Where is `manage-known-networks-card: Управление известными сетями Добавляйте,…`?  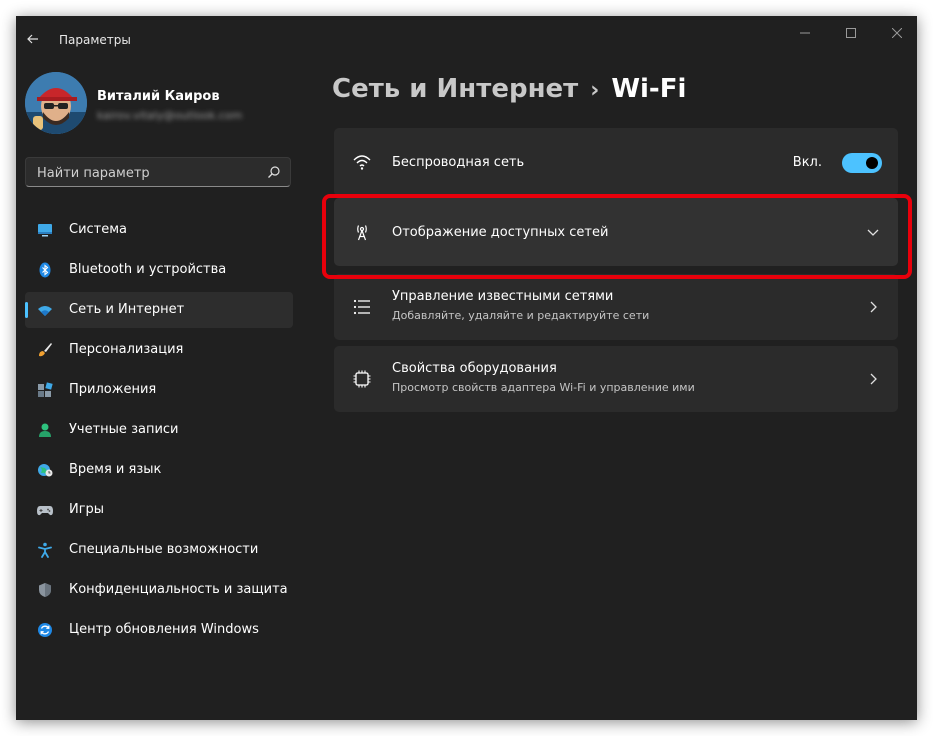
manage-known-networks-card: Управление известными сетями Добавляйте,… is located at coordinates (616, 307).